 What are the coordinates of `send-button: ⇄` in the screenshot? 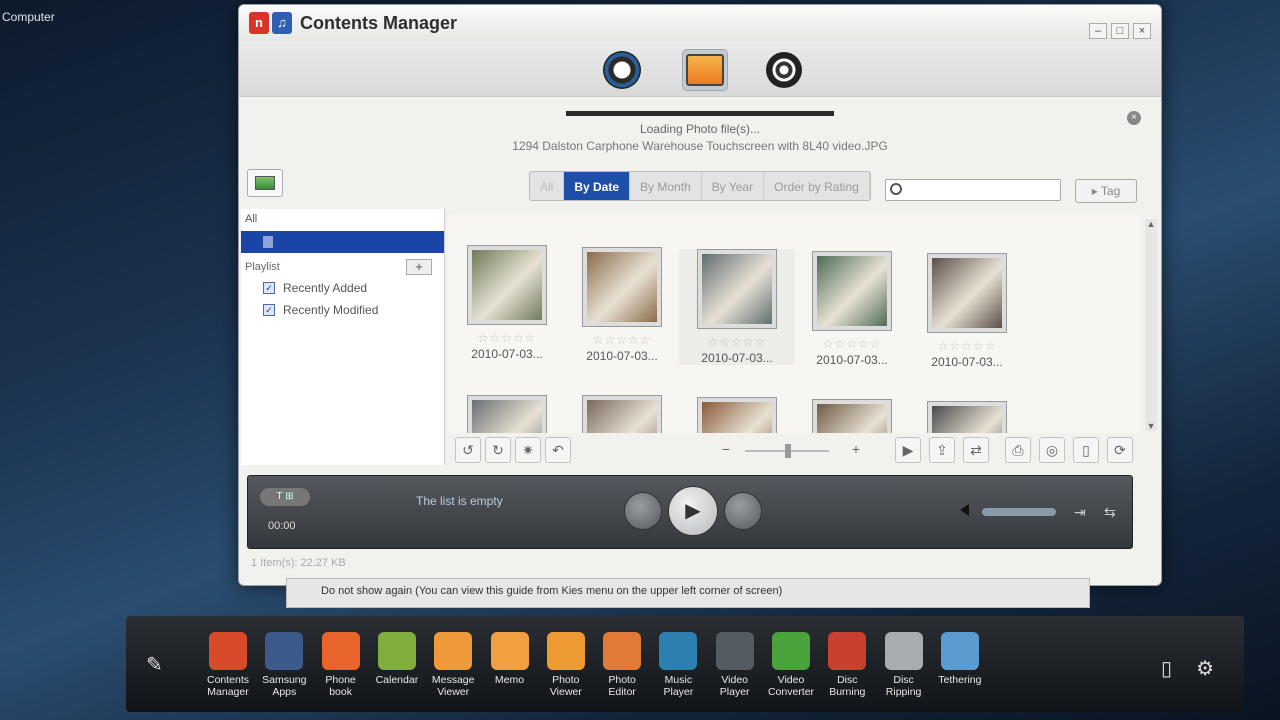 It's located at (976, 450).